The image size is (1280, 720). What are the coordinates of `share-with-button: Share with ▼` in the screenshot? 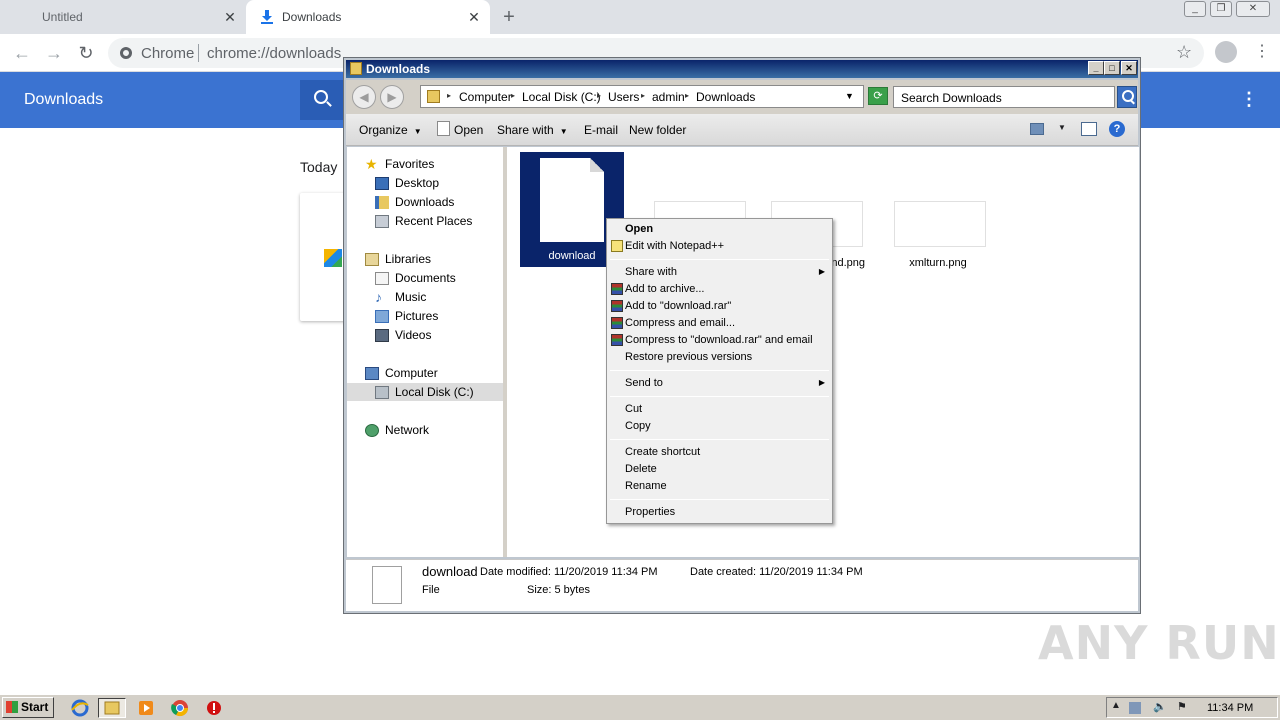 It's located at (532, 130).